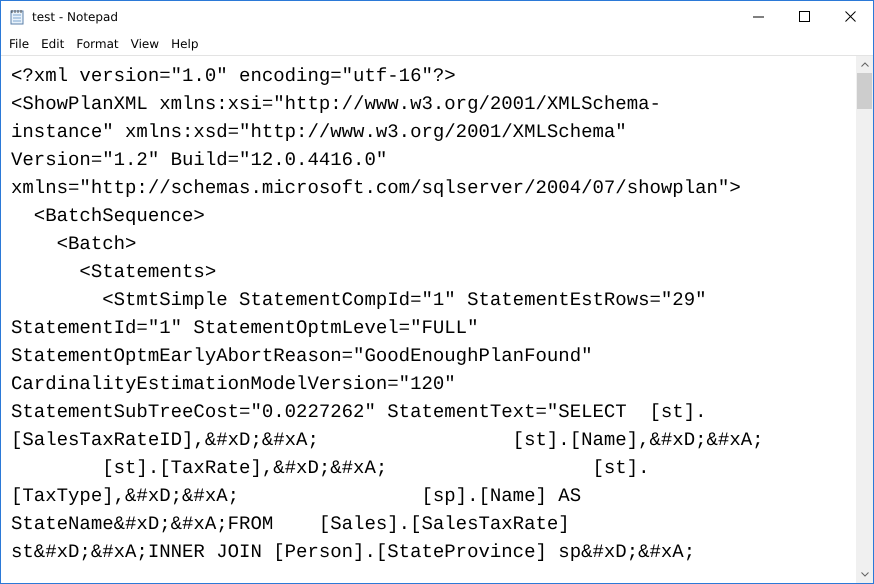 This screenshot has width=874, height=584. What do you see at coordinates (75, 17) in the screenshot?
I see `window-title: test - Notepad` at bounding box center [75, 17].